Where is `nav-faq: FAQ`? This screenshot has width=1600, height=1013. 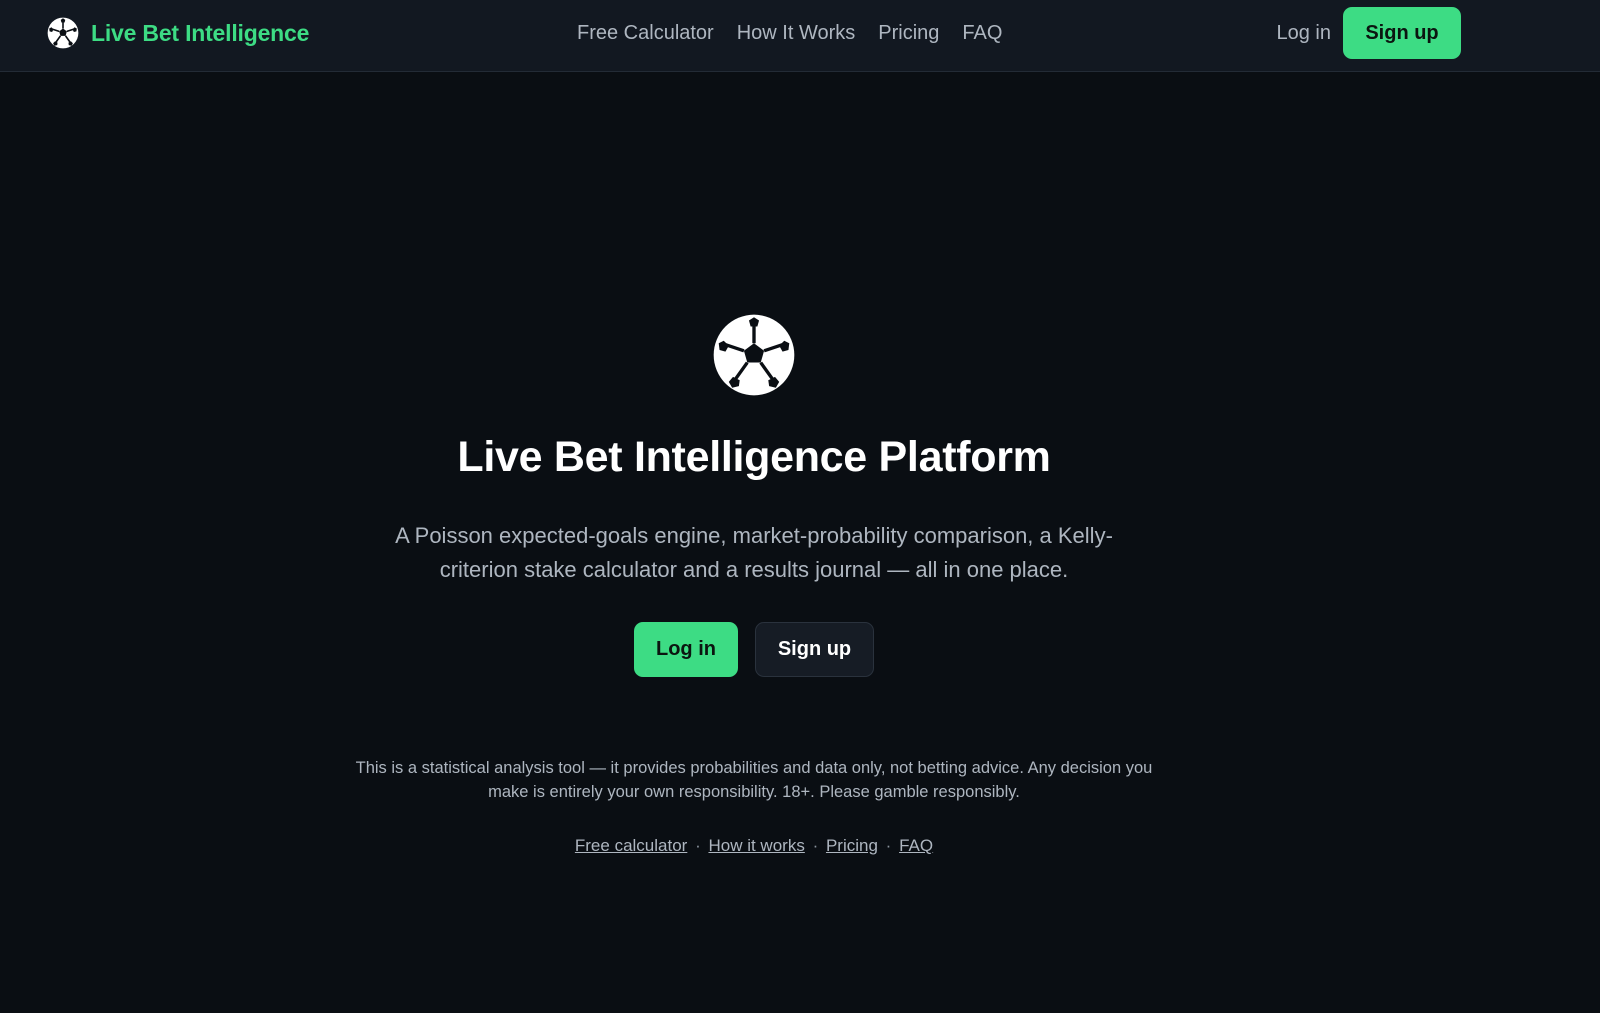 nav-faq: FAQ is located at coordinates (982, 33).